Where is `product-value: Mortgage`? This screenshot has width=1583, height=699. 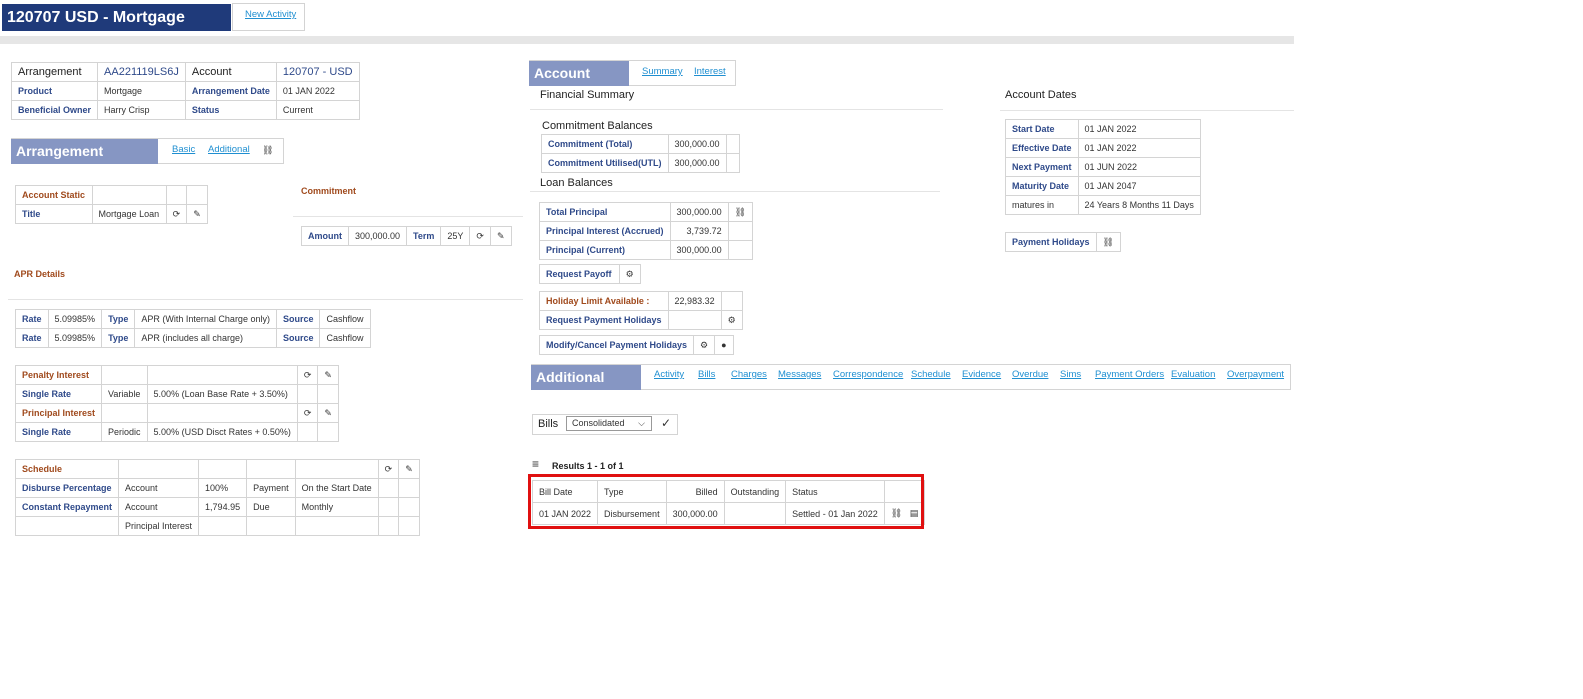 product-value: Mortgage is located at coordinates (141, 91).